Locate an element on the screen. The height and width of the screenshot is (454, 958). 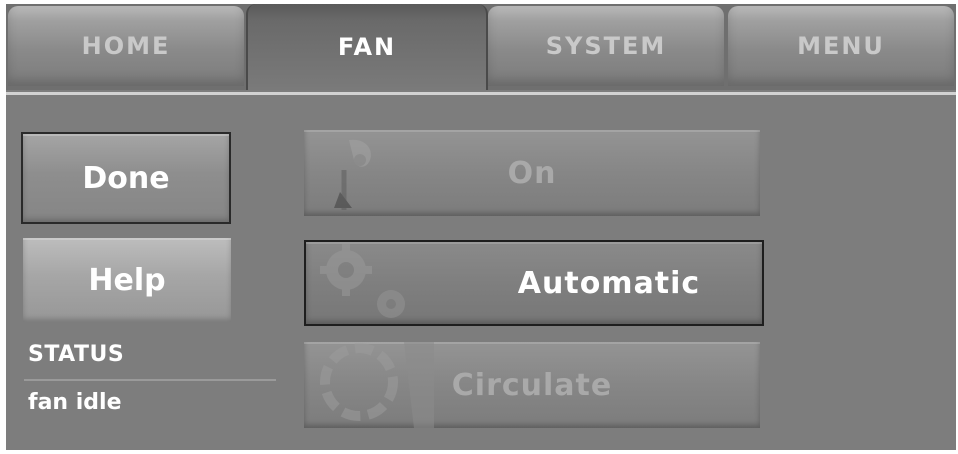
fan-circulate-label: Circulate is located at coordinates (532, 385).